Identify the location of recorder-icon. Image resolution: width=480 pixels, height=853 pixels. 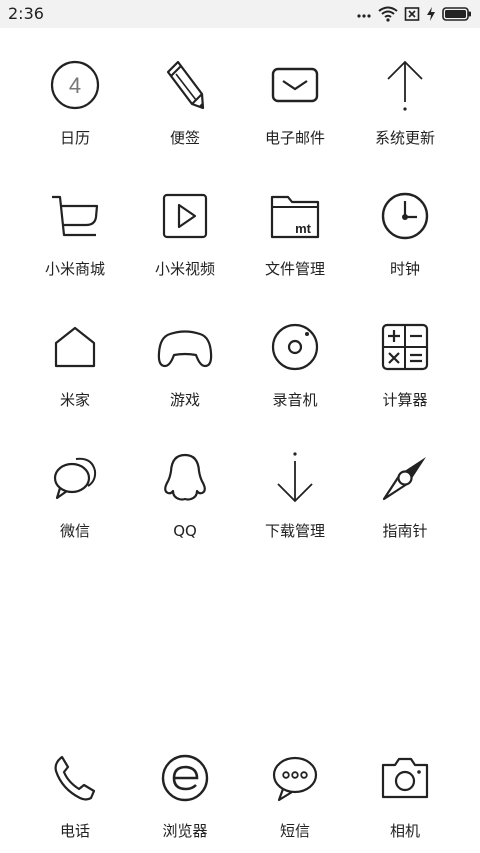
(295, 347).